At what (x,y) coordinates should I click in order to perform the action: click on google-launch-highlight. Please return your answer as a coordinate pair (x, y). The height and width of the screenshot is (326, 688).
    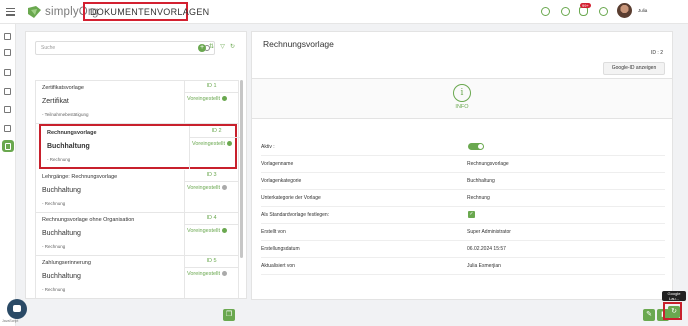
    Looking at the image, I should click on (672, 311).